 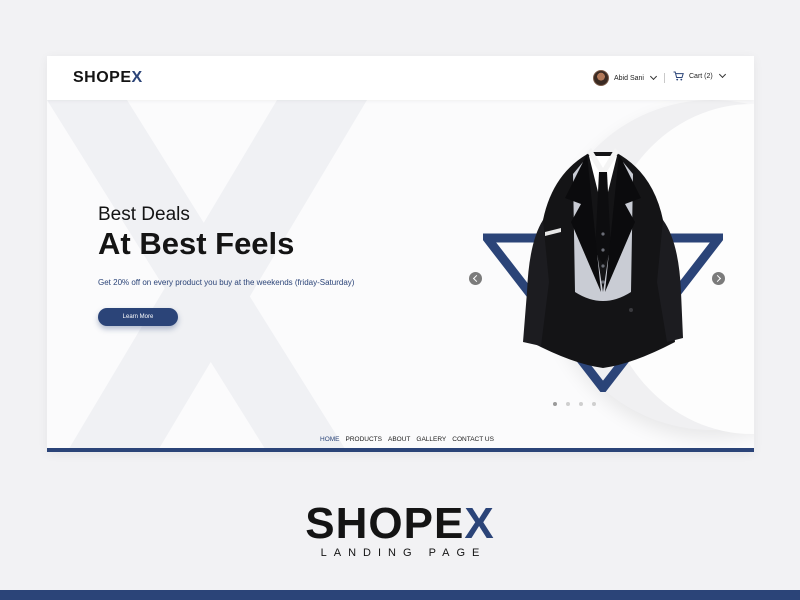 I want to click on nav-item-home: HOME, so click(x=330, y=439).